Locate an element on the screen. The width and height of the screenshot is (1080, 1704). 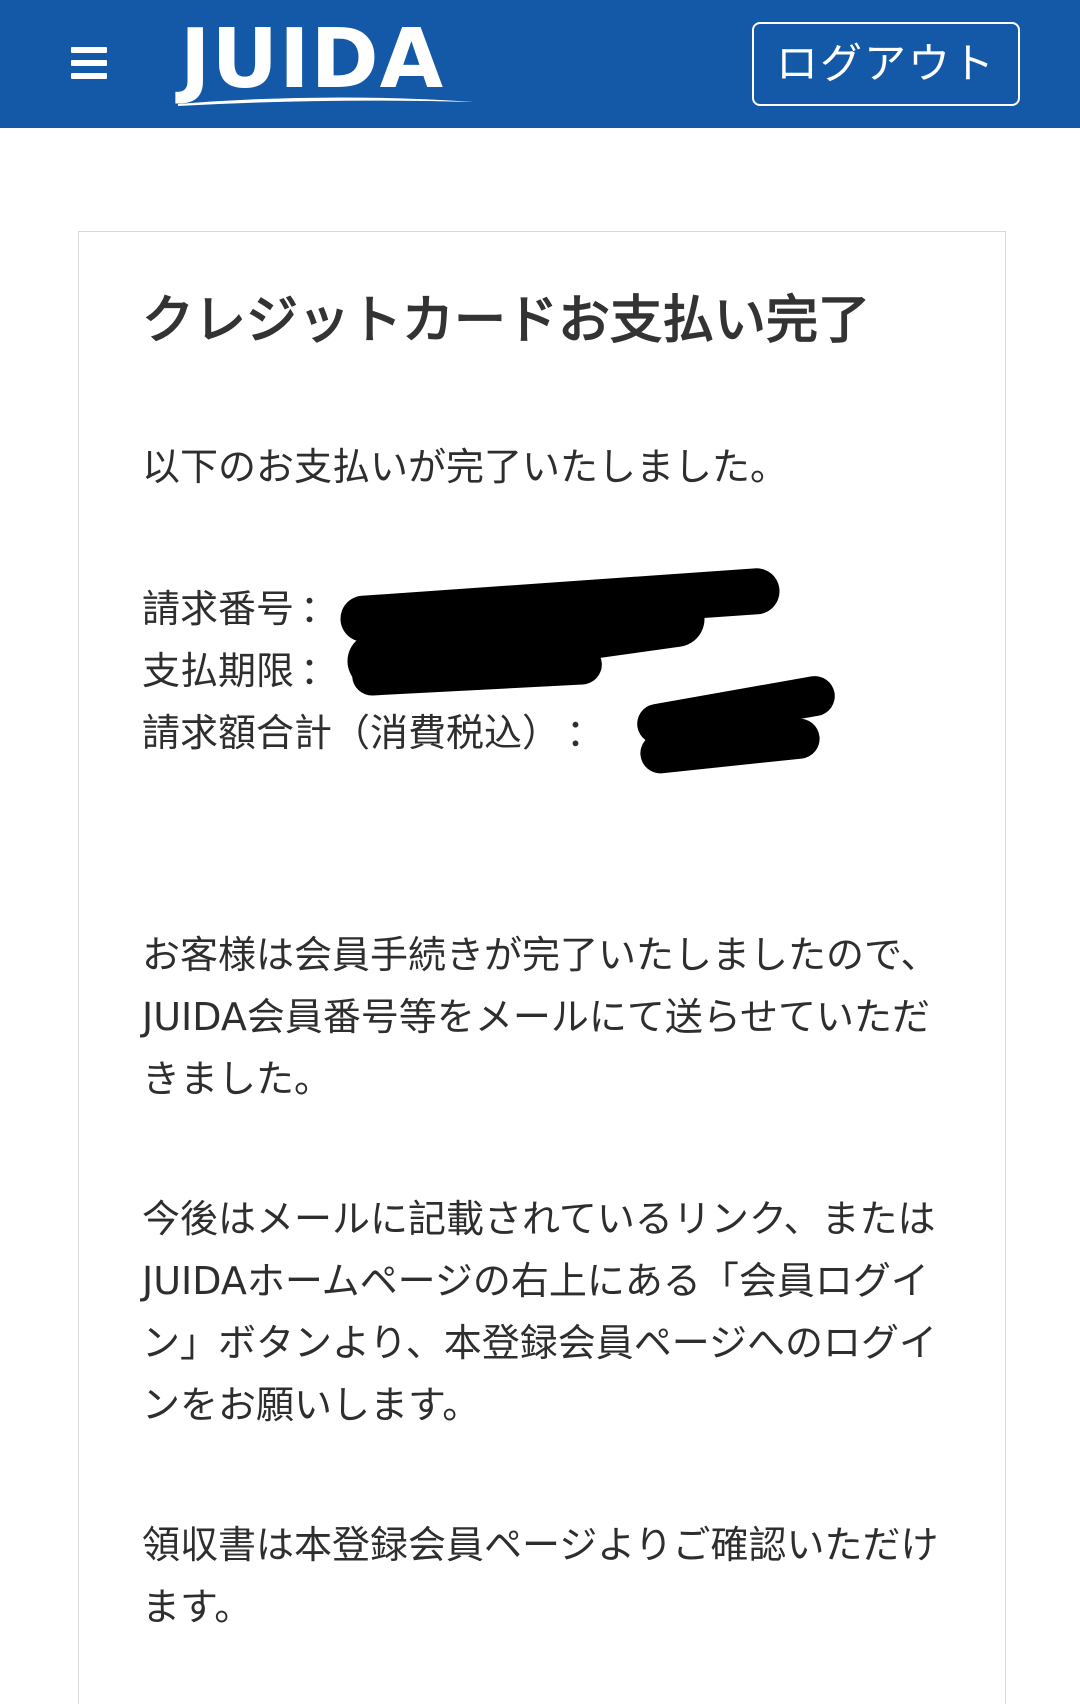
menu-bar-bottom is located at coordinates (89, 76).